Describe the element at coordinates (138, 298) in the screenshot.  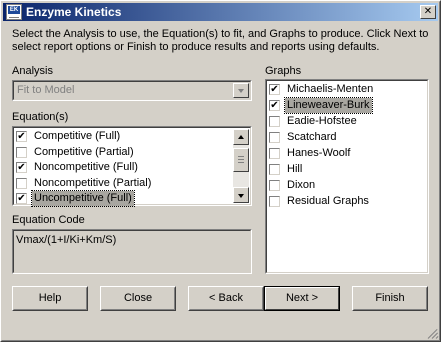
I see `close-button: Close` at that location.